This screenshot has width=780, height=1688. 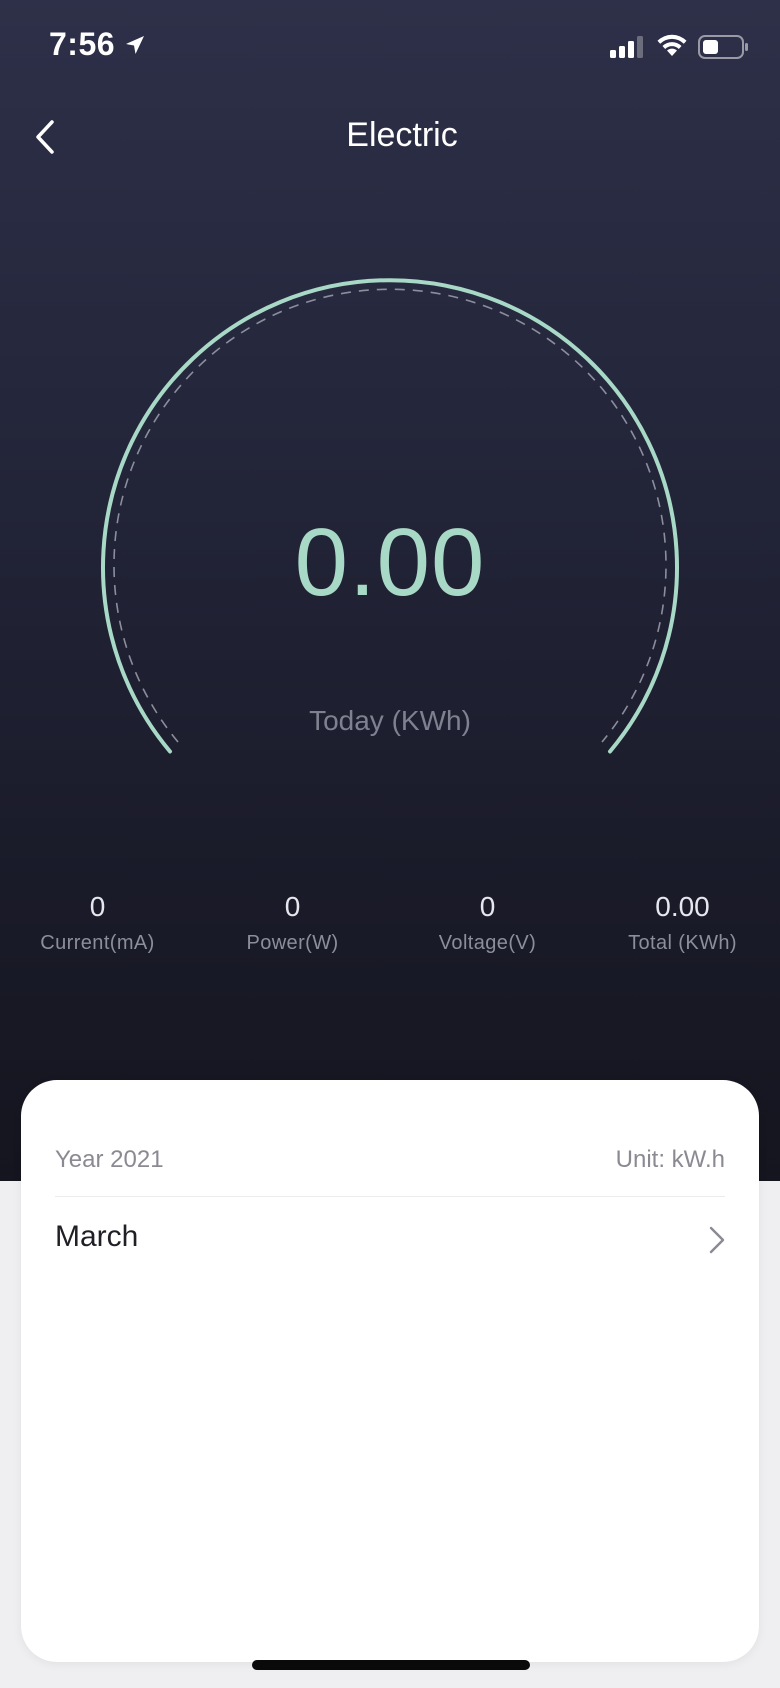 What do you see at coordinates (97, 943) in the screenshot?
I see `stat-current-label: Current(mA)` at bounding box center [97, 943].